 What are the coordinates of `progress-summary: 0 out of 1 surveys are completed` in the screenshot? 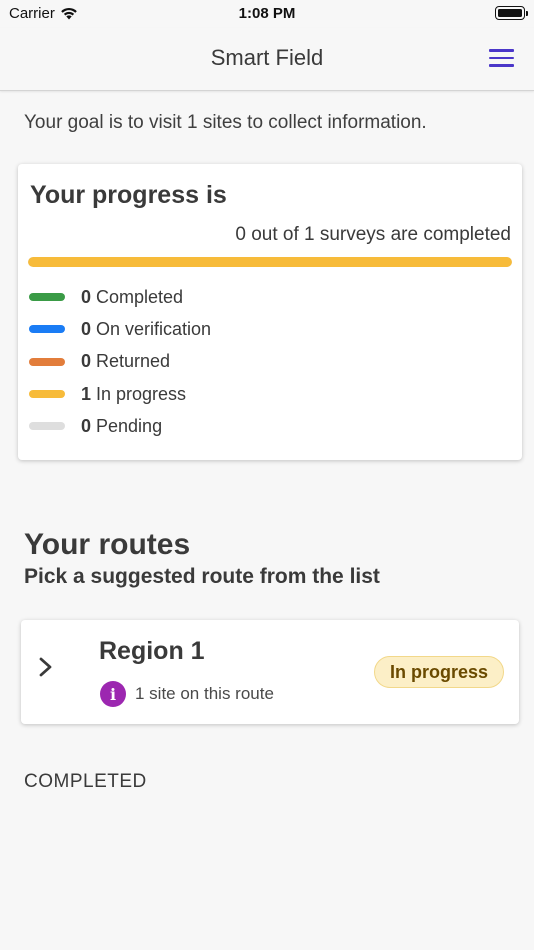 It's located at (373, 234).